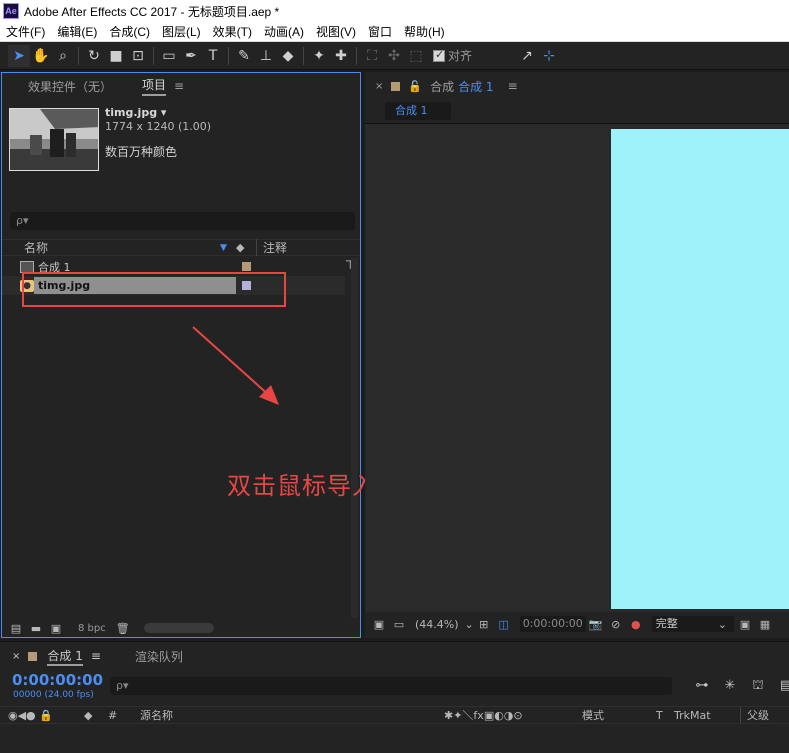 The height and width of the screenshot is (753, 789). I want to click on draft-3d-icon: ✳, so click(730, 686).